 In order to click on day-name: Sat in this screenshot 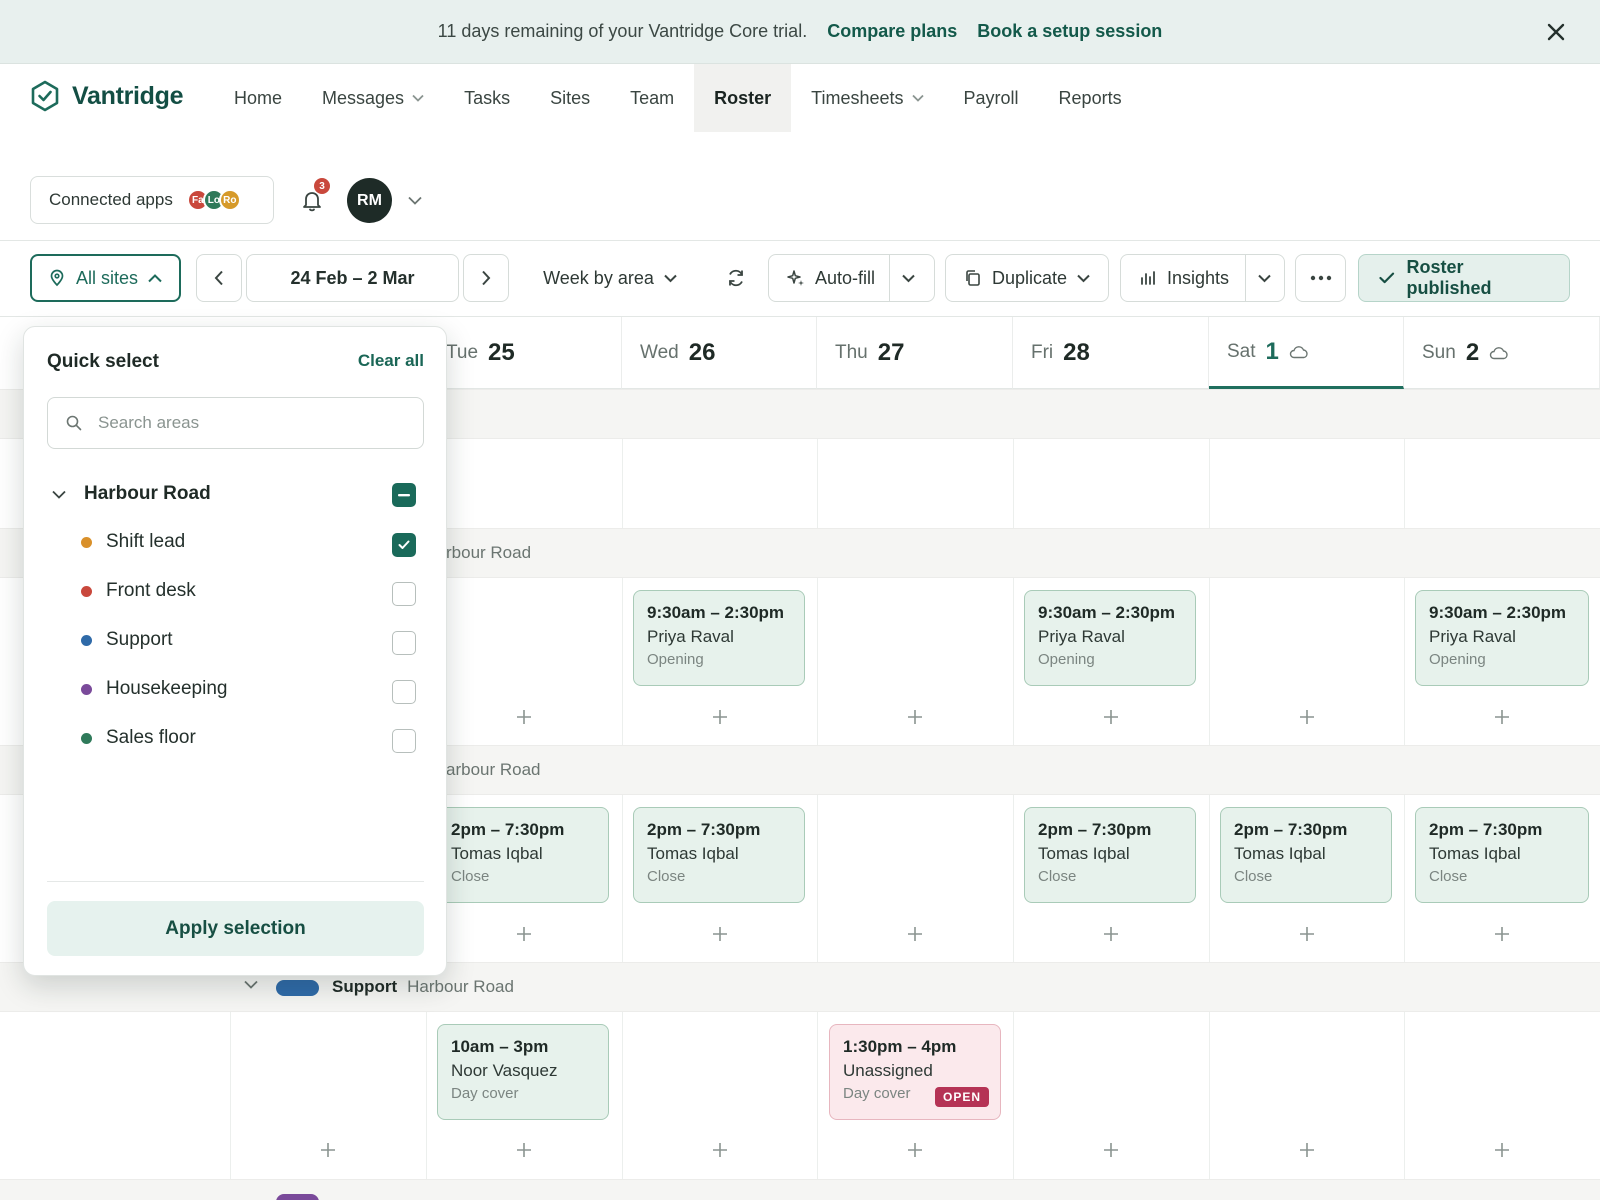, I will do `click(1241, 351)`.